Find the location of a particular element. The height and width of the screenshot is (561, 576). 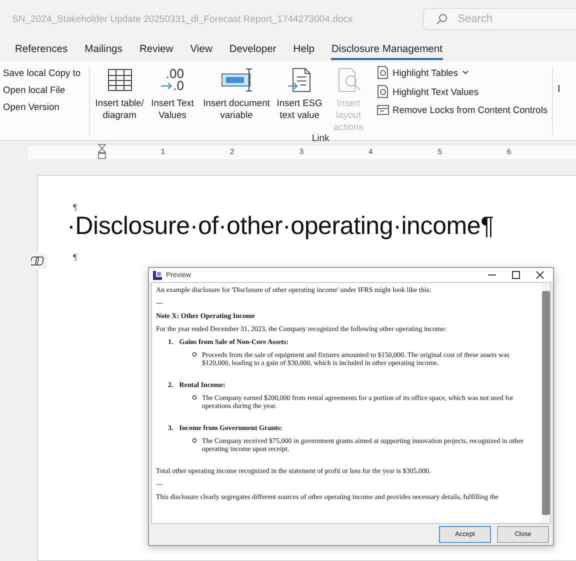

ribbon-button: Remove Locks from Content Controls is located at coordinates (462, 110).